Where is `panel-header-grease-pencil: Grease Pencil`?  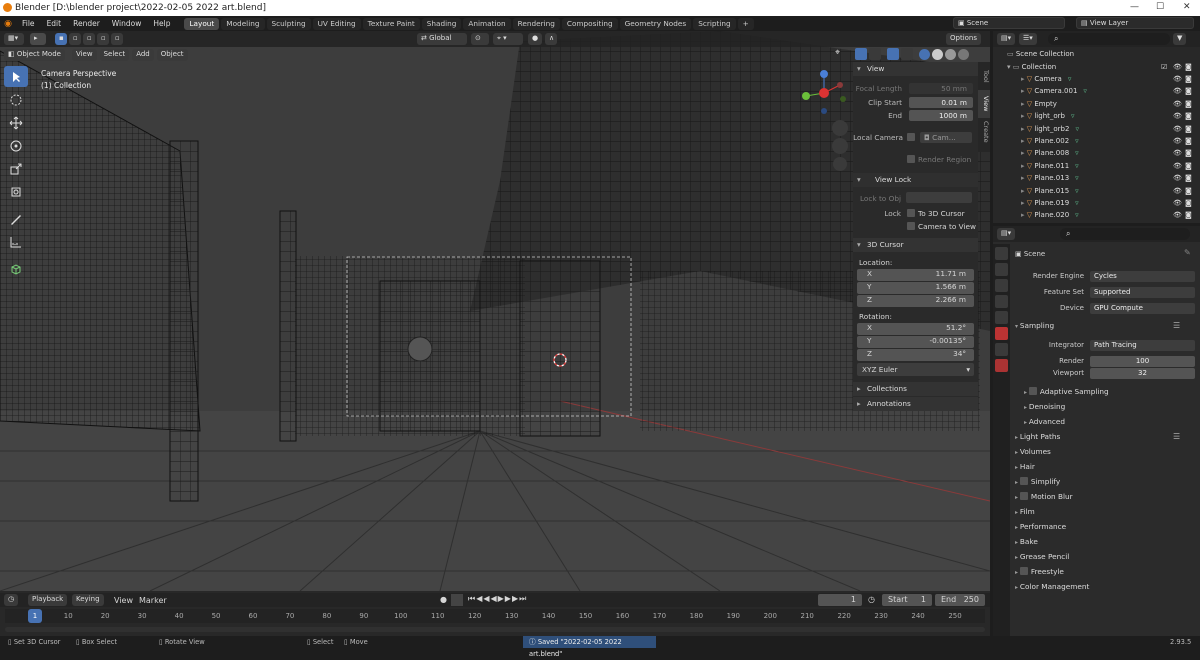 panel-header-grease-pencil: Grease Pencil is located at coordinates (1042, 557).